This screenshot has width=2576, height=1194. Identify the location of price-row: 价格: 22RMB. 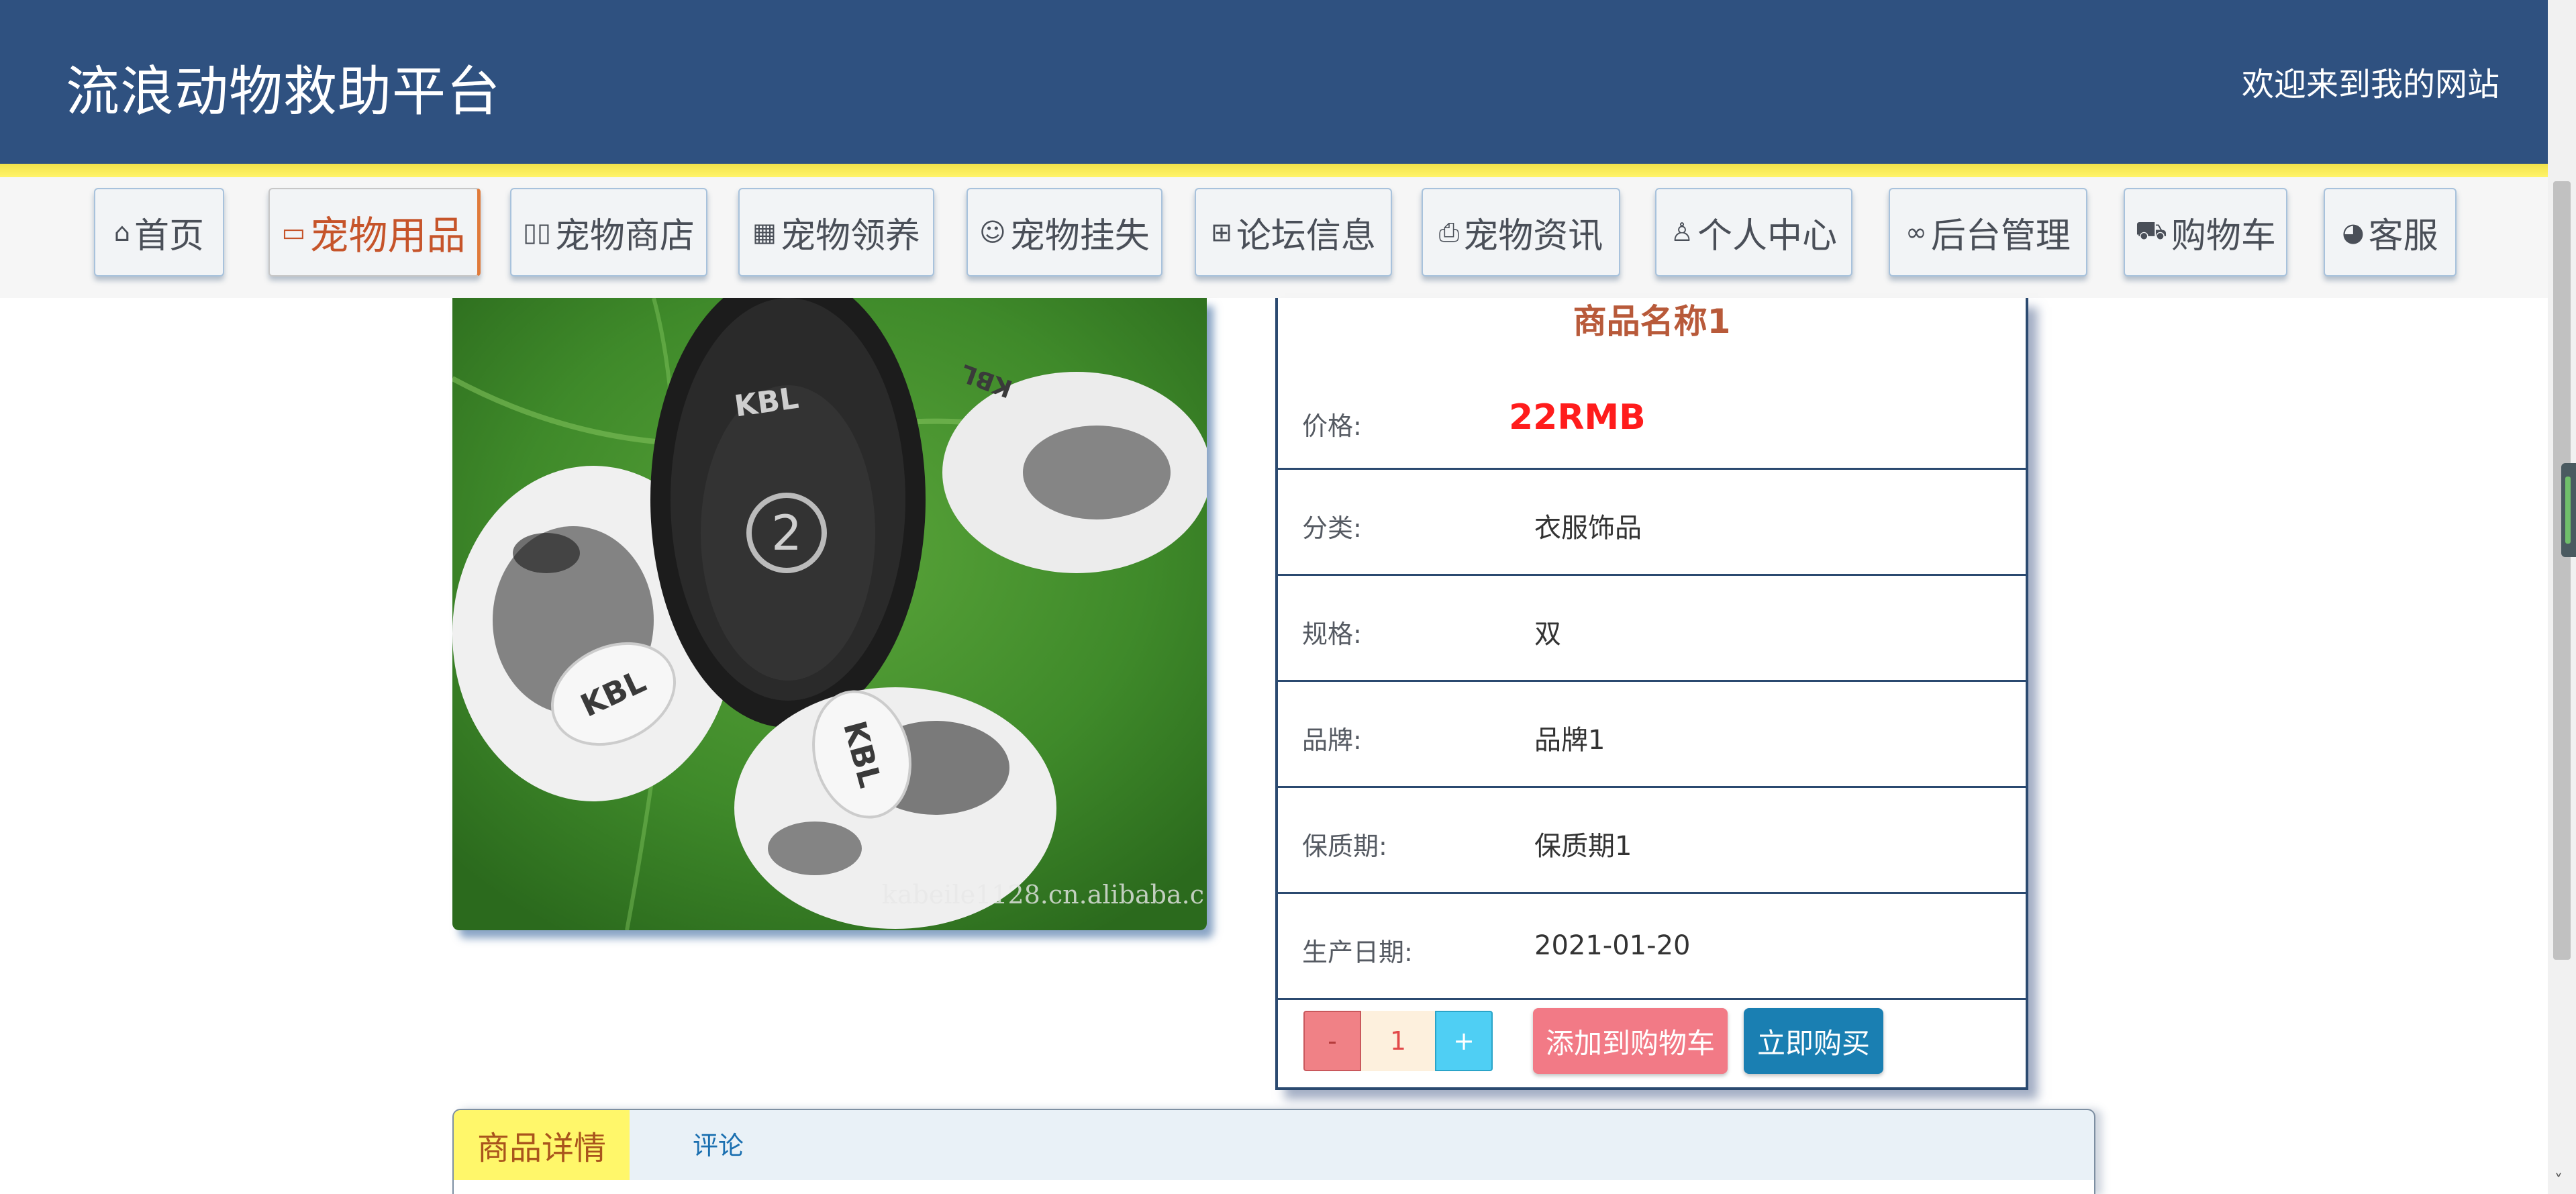
(1652, 417).